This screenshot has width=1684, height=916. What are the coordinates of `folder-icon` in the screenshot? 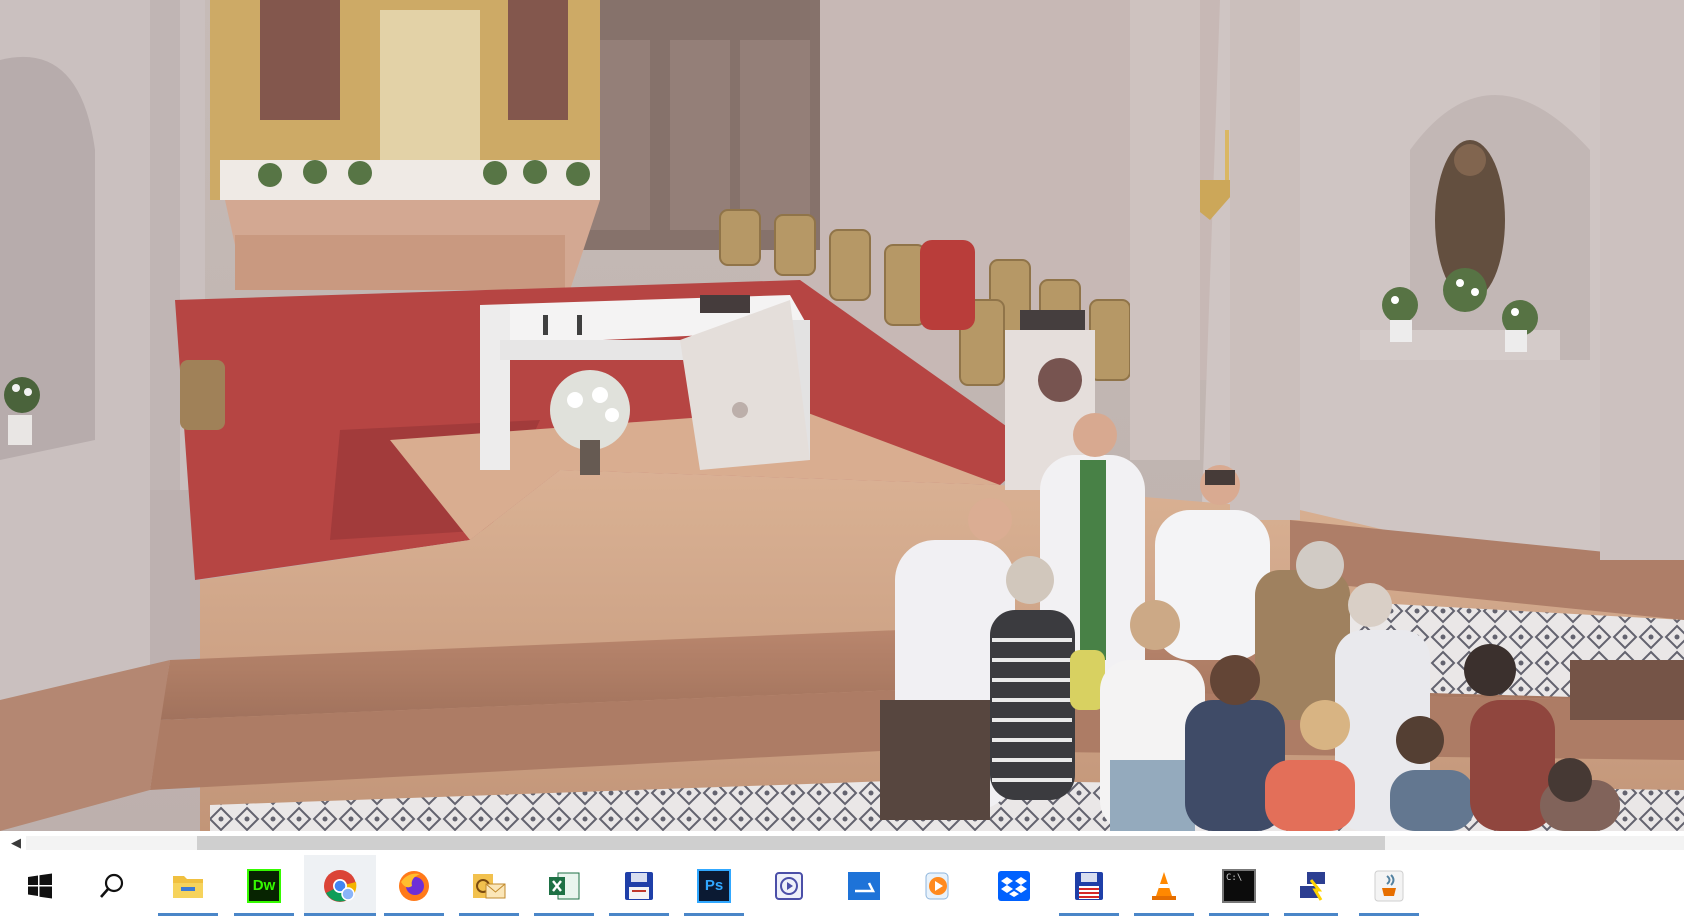 It's located at (188, 886).